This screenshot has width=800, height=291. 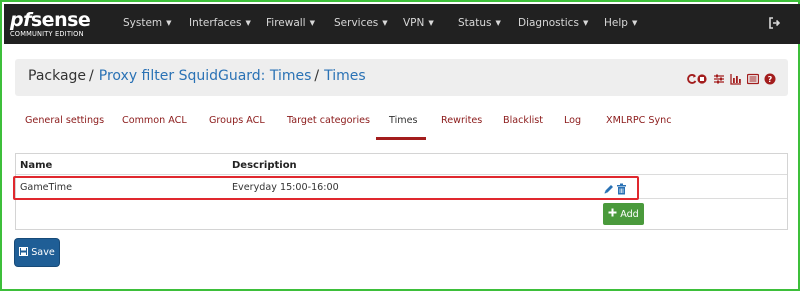 I want to click on nav-diagnostics: Diagnostics ▼, so click(x=553, y=23).